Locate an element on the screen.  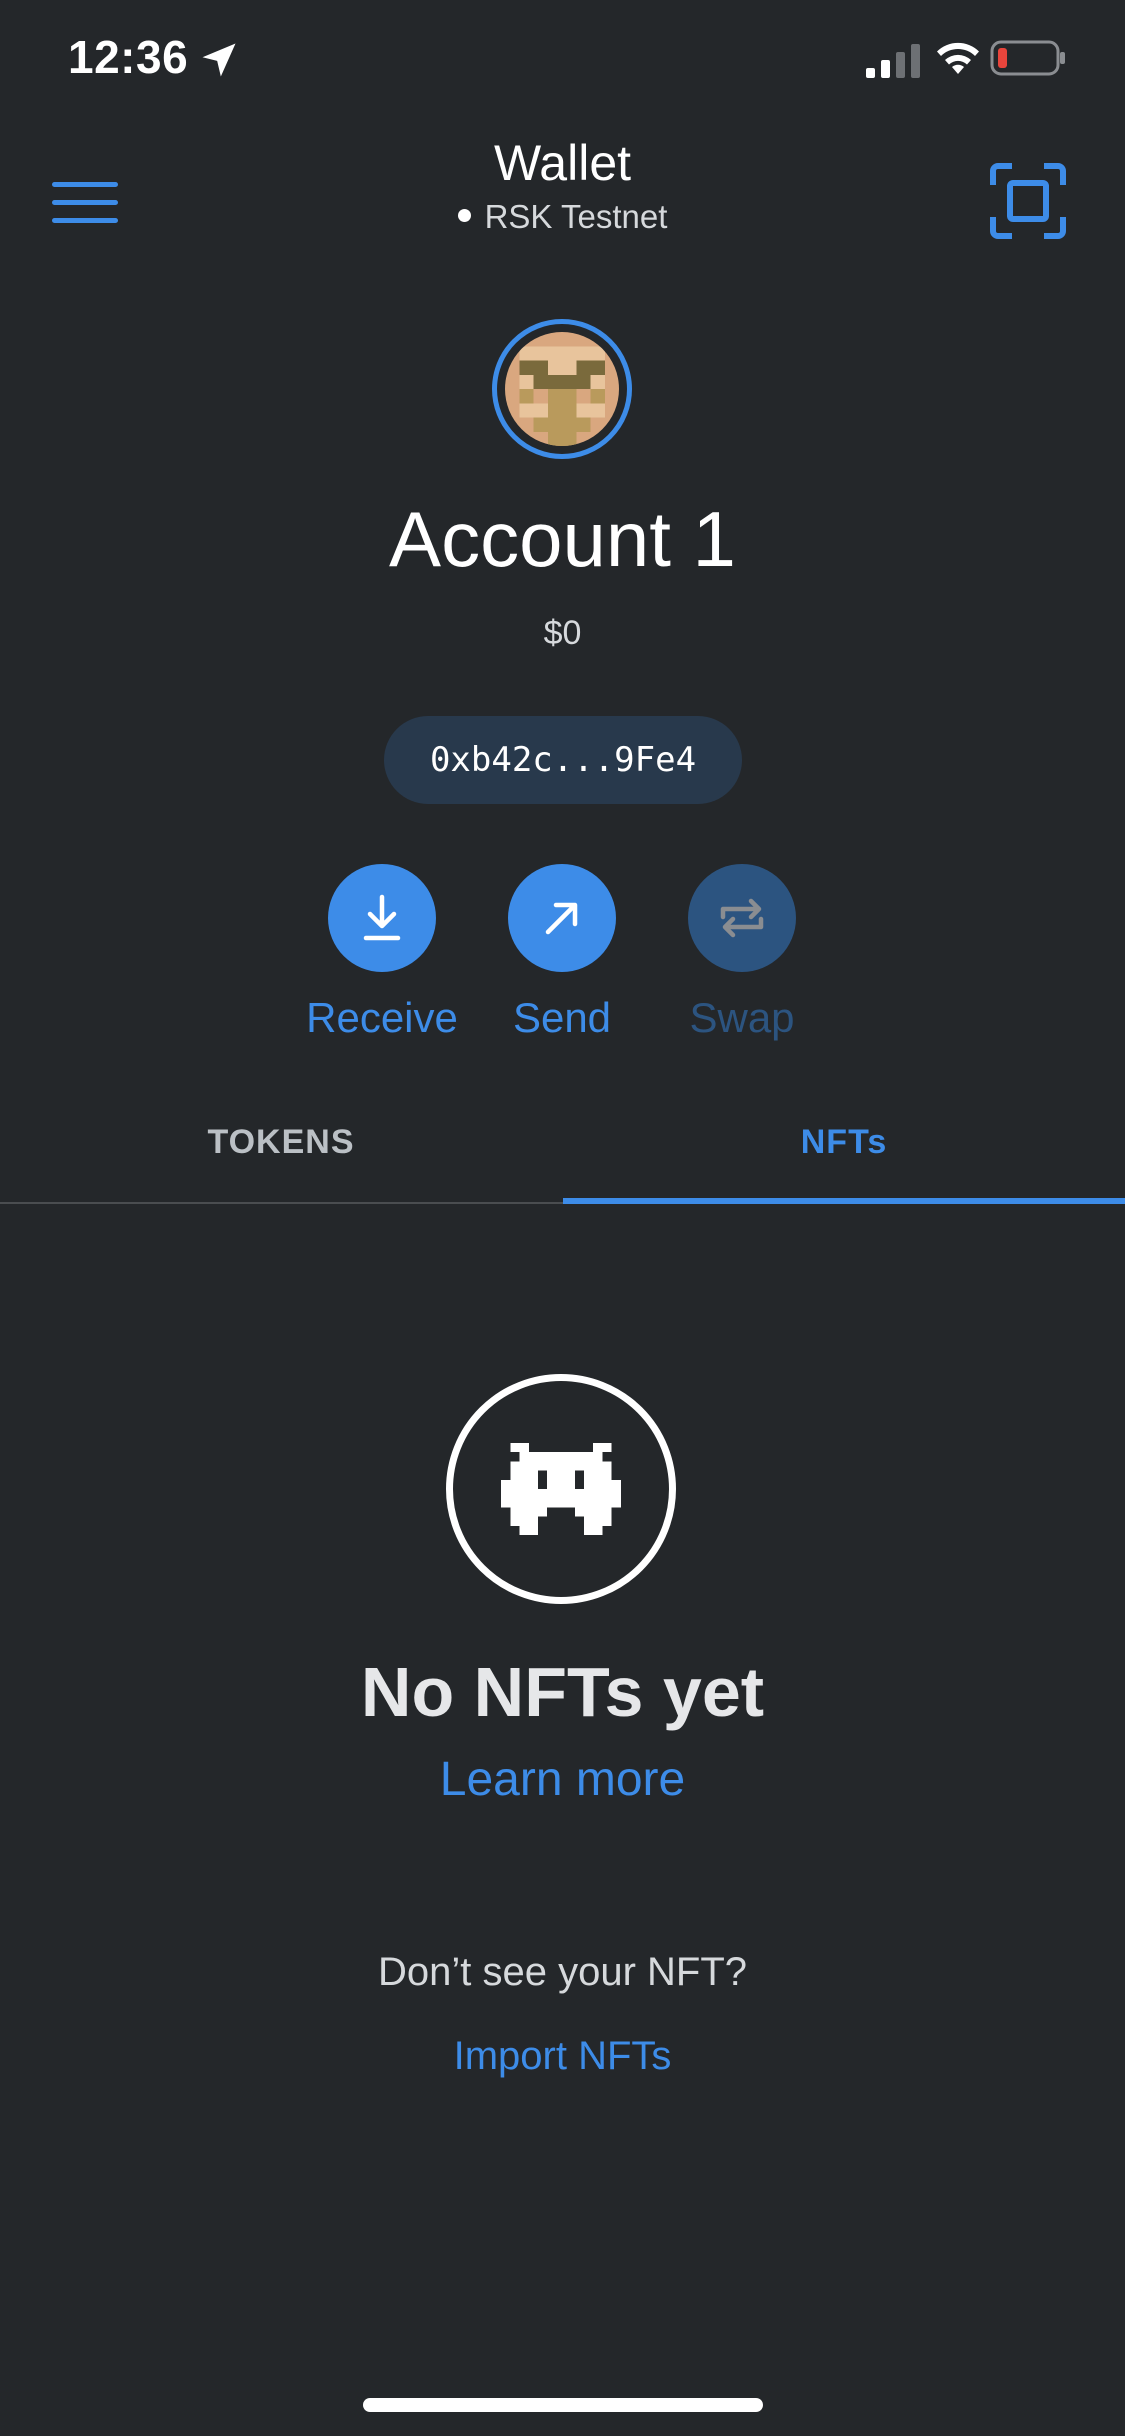
swap-arrows-icon is located at coordinates (742, 918).